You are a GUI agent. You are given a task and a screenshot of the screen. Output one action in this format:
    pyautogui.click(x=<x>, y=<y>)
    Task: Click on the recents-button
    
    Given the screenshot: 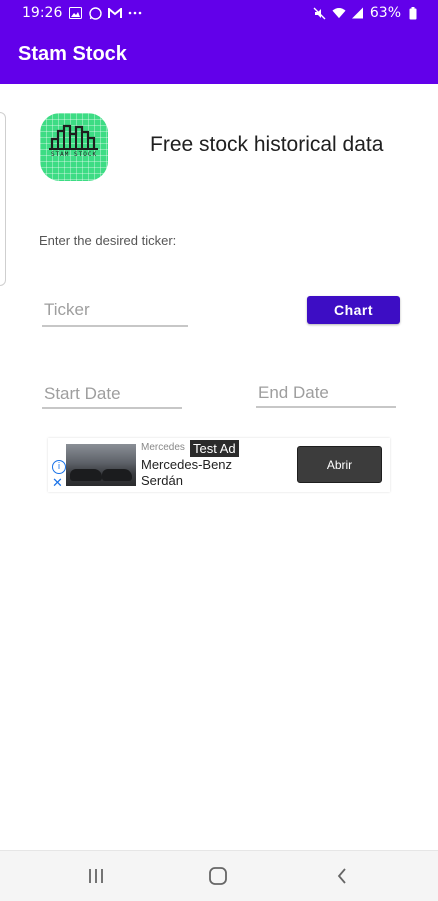 What is the action you would take?
    pyautogui.click(x=96, y=876)
    